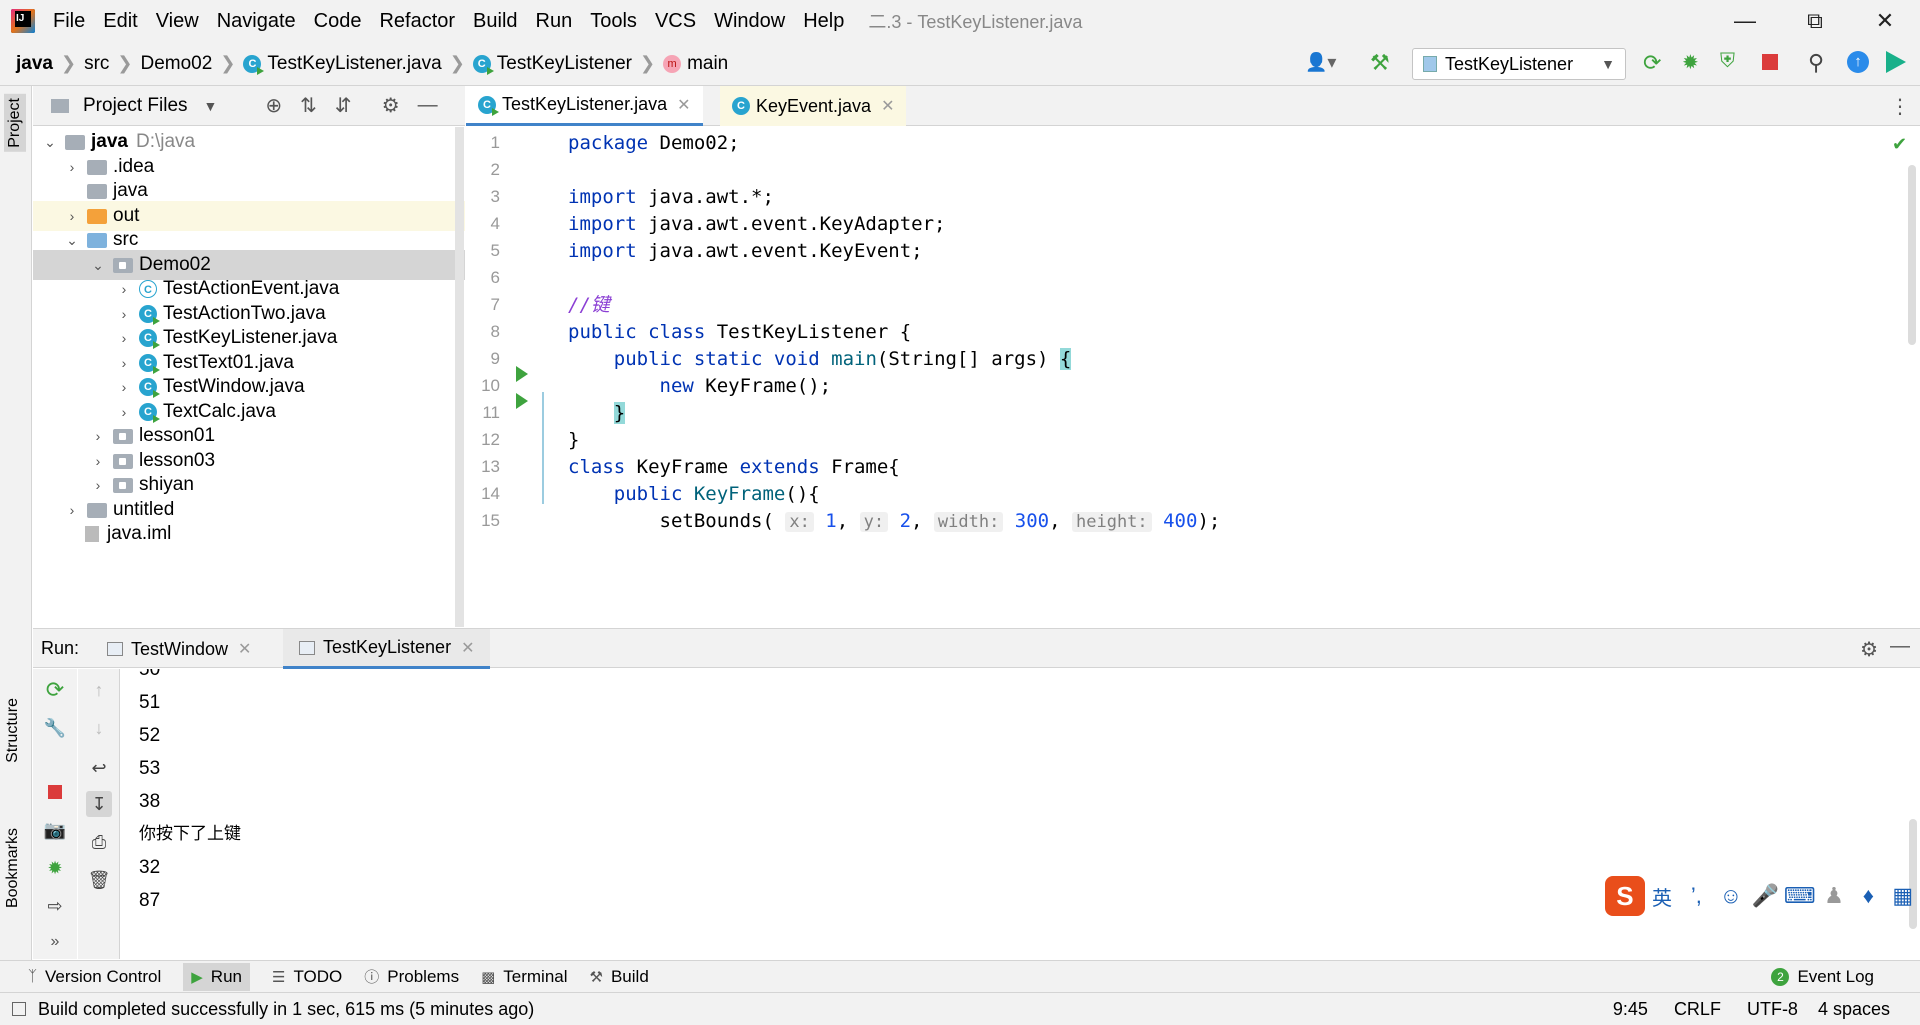 The height and width of the screenshot is (1025, 1920). Describe the element at coordinates (211, 106) in the screenshot. I see `chevron-down-icon: ▼` at that location.